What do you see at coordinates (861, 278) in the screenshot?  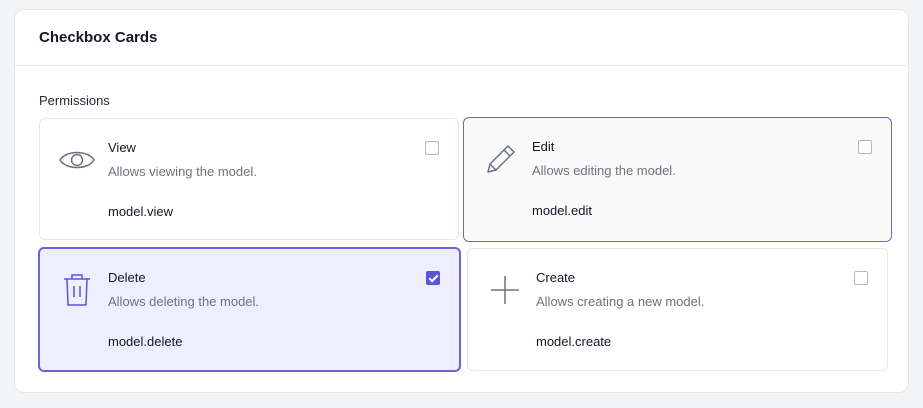 I see `card-checkbox-create` at bounding box center [861, 278].